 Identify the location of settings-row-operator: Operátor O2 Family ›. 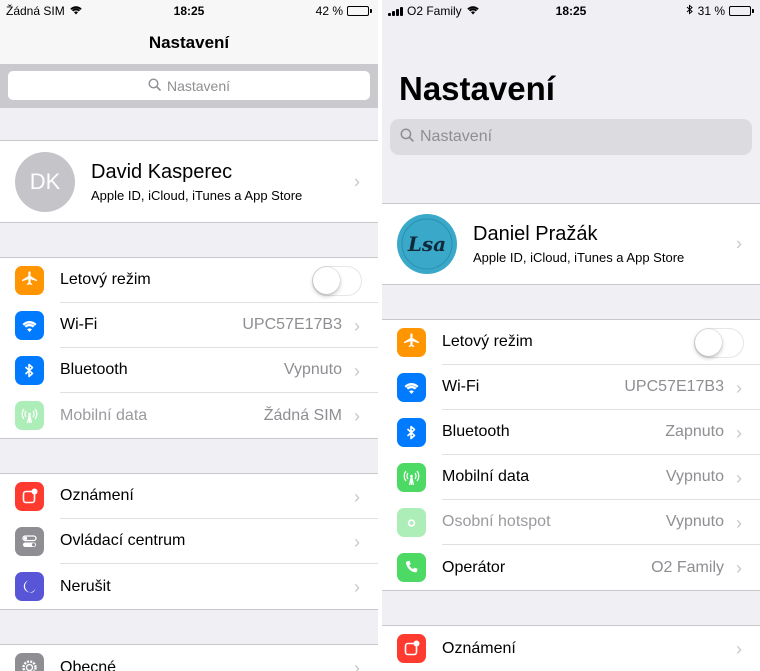
(571, 567).